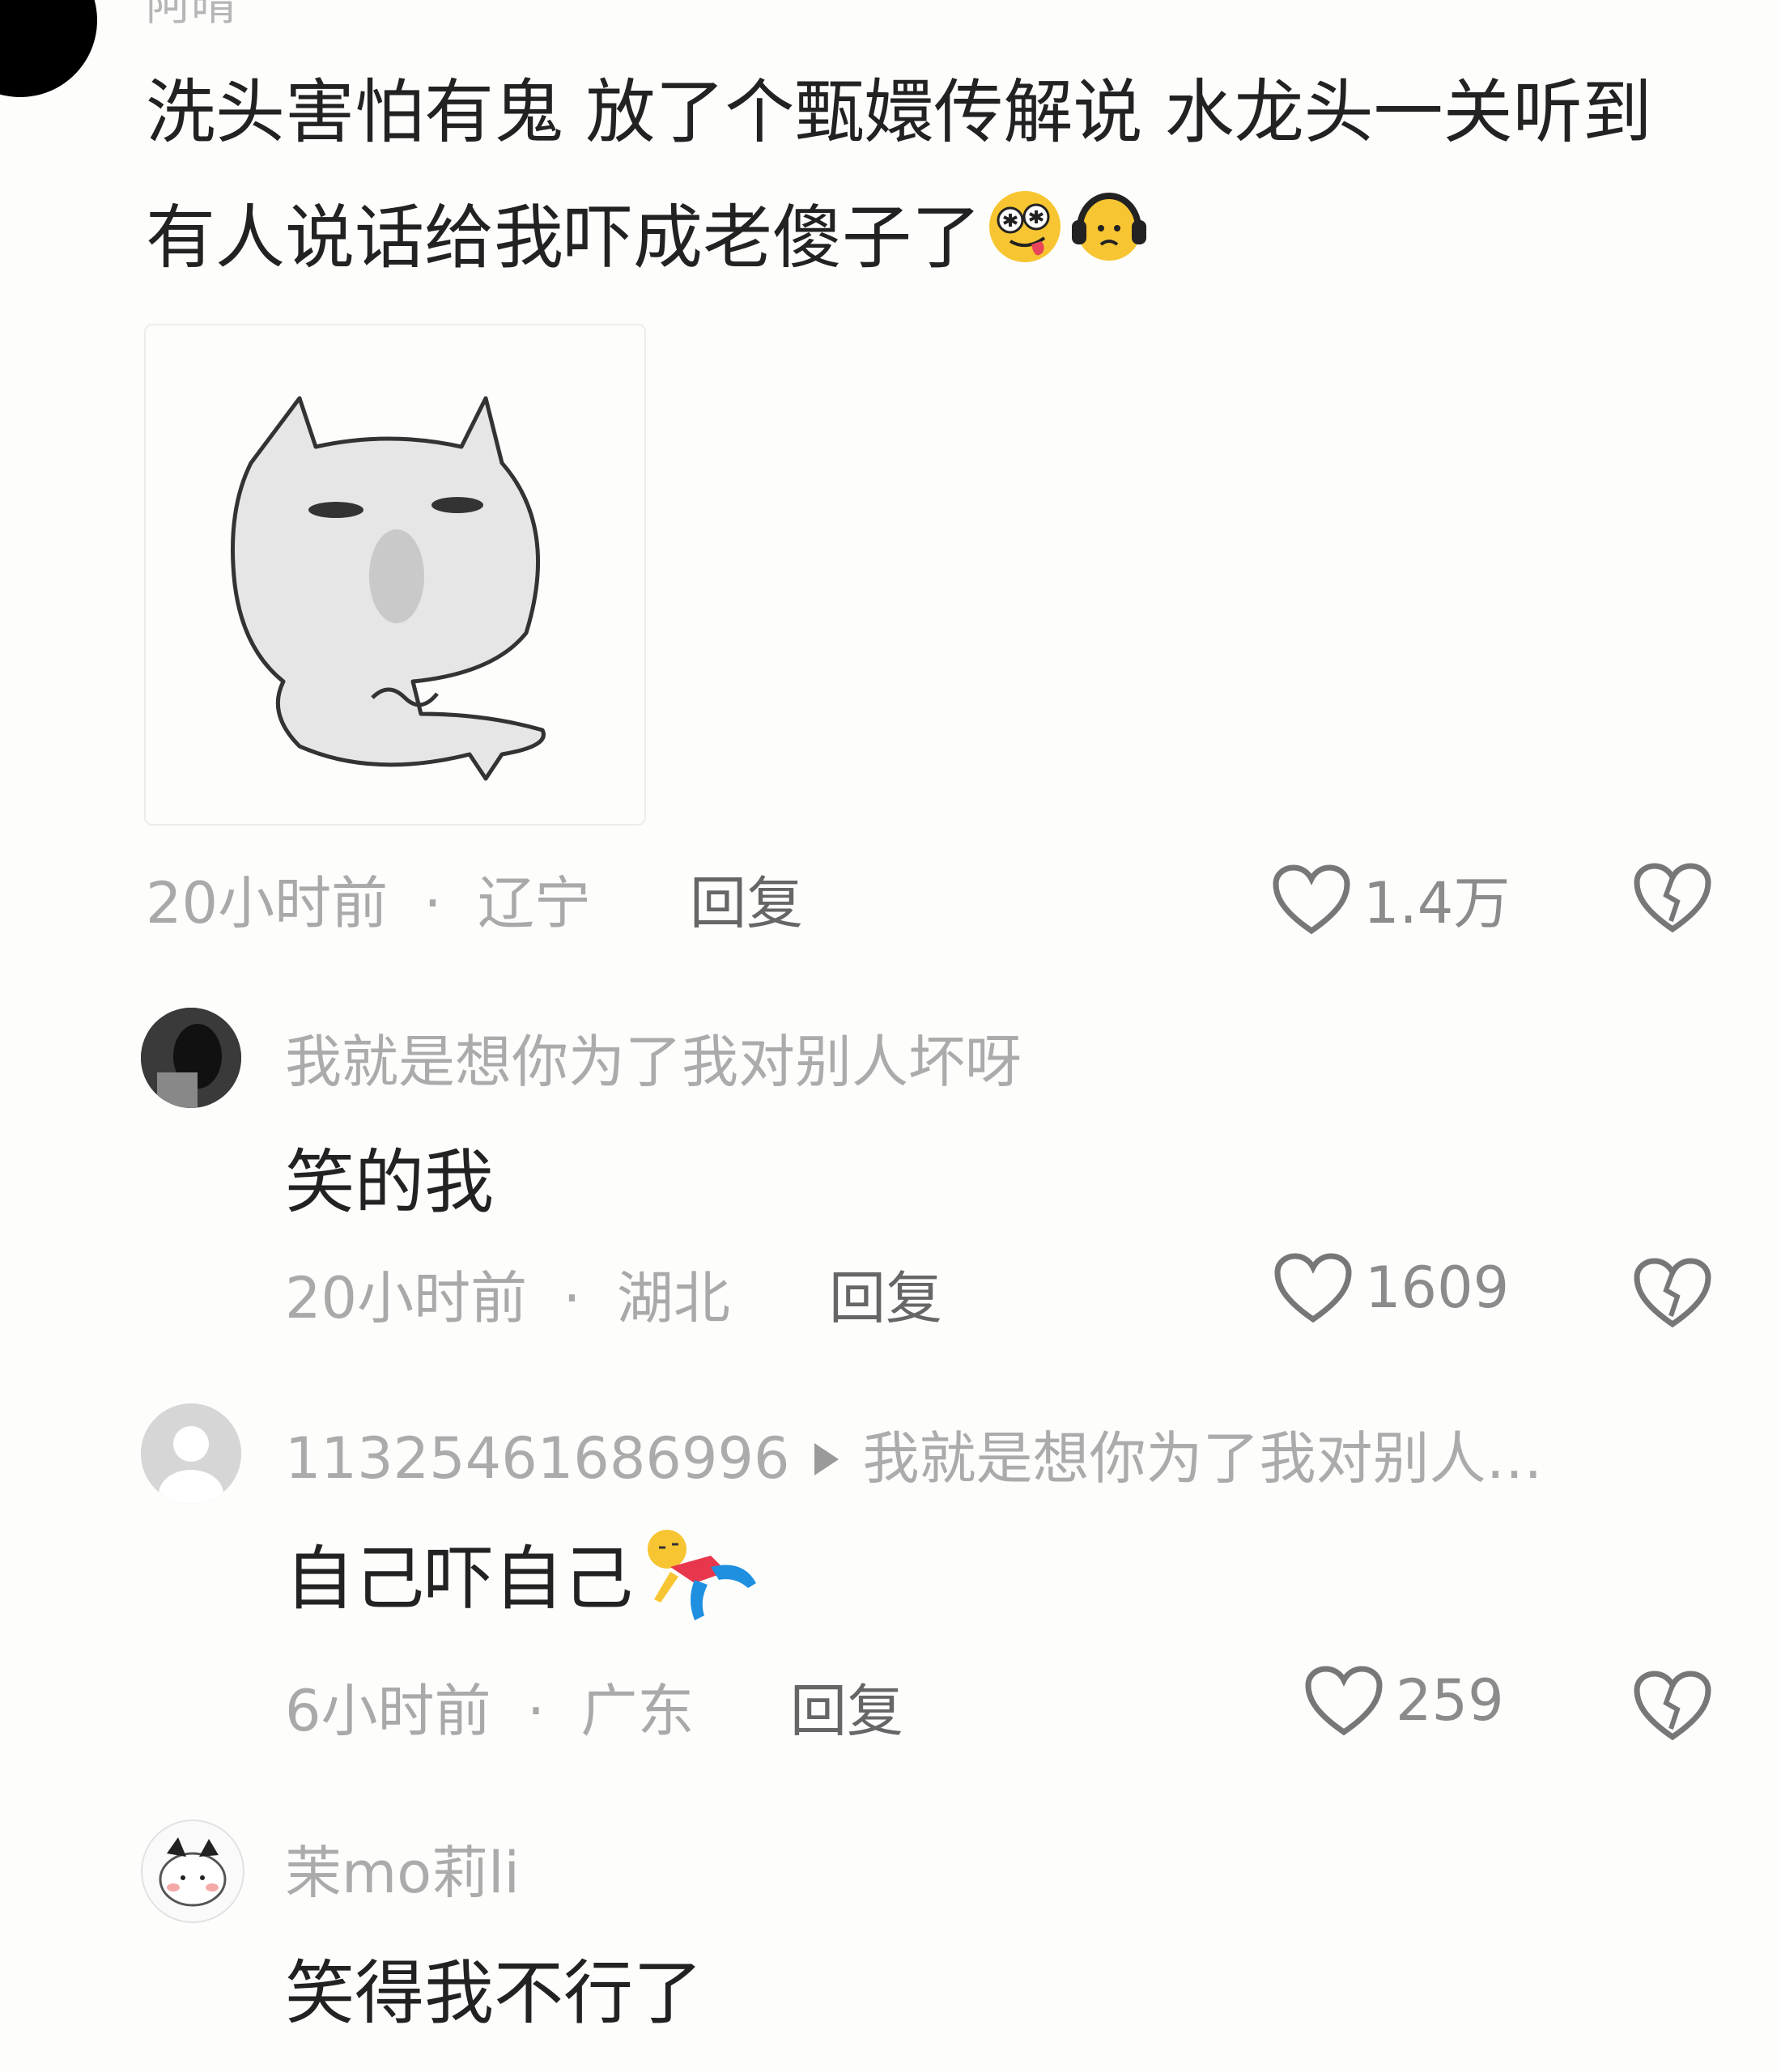  I want to click on location: 湖北, so click(673, 1298).